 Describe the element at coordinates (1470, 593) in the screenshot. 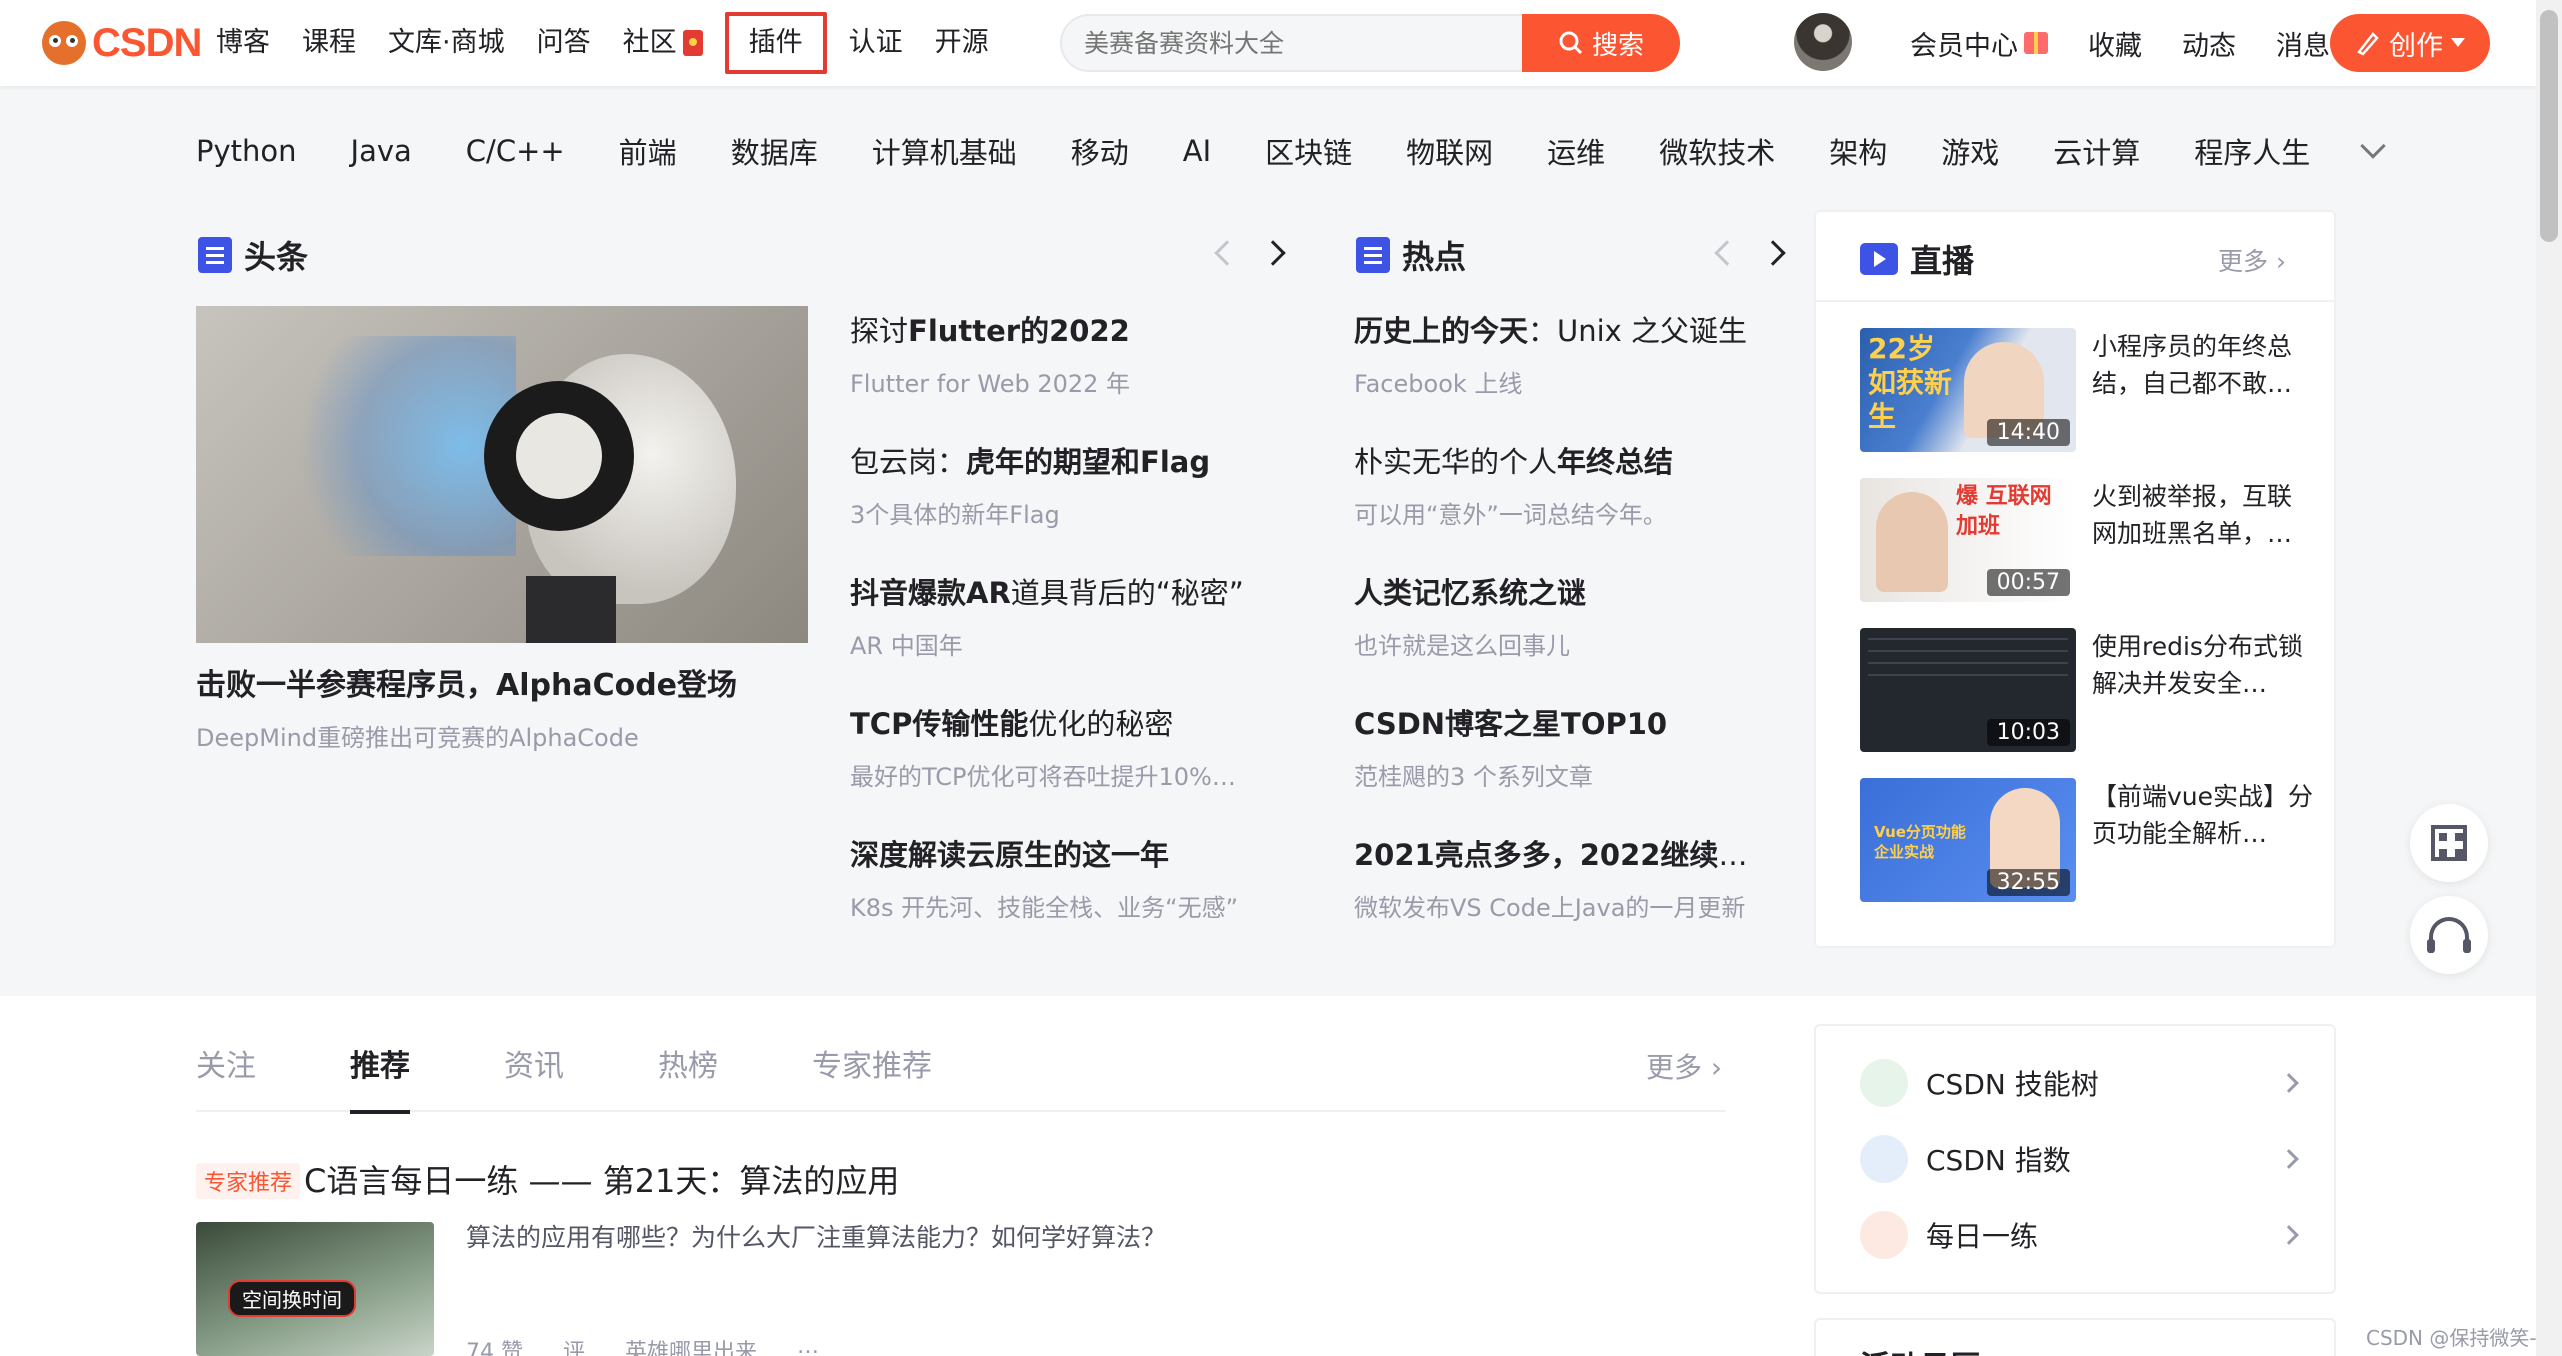

I see `news-title: 人类记忆系统之谜` at that location.